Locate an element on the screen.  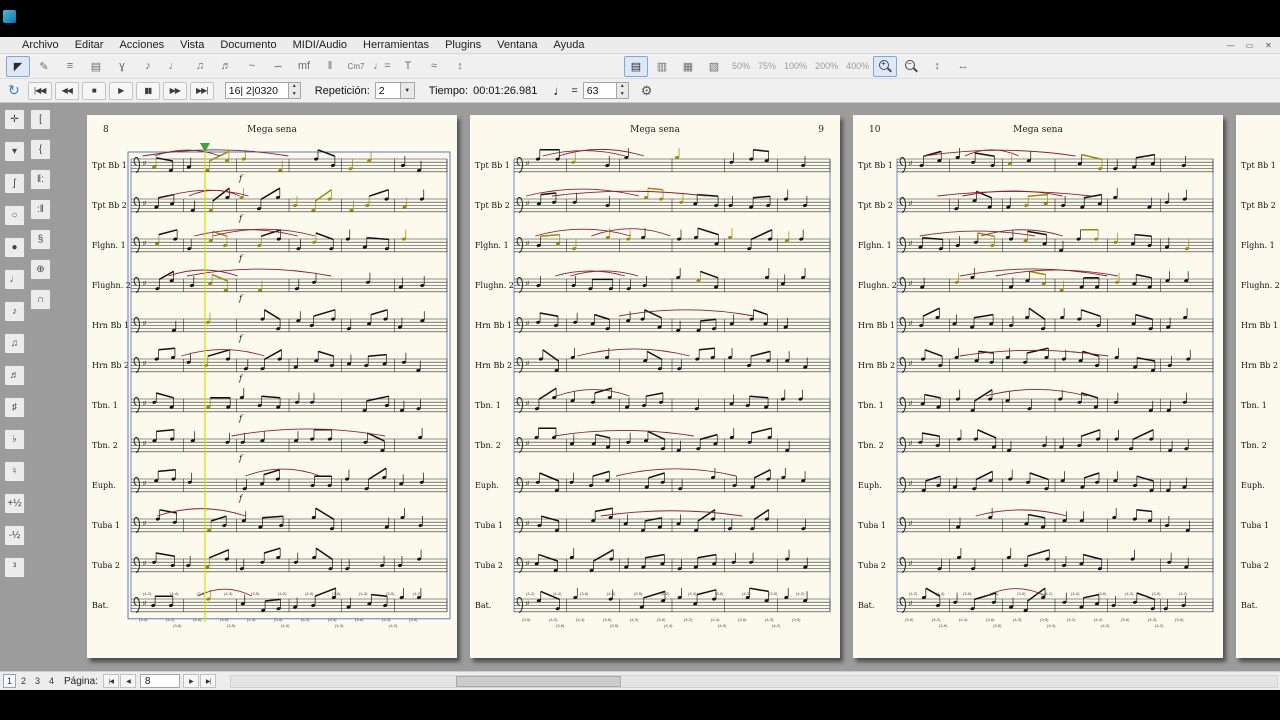
first-page-button: |◀ is located at coordinates (110, 681).